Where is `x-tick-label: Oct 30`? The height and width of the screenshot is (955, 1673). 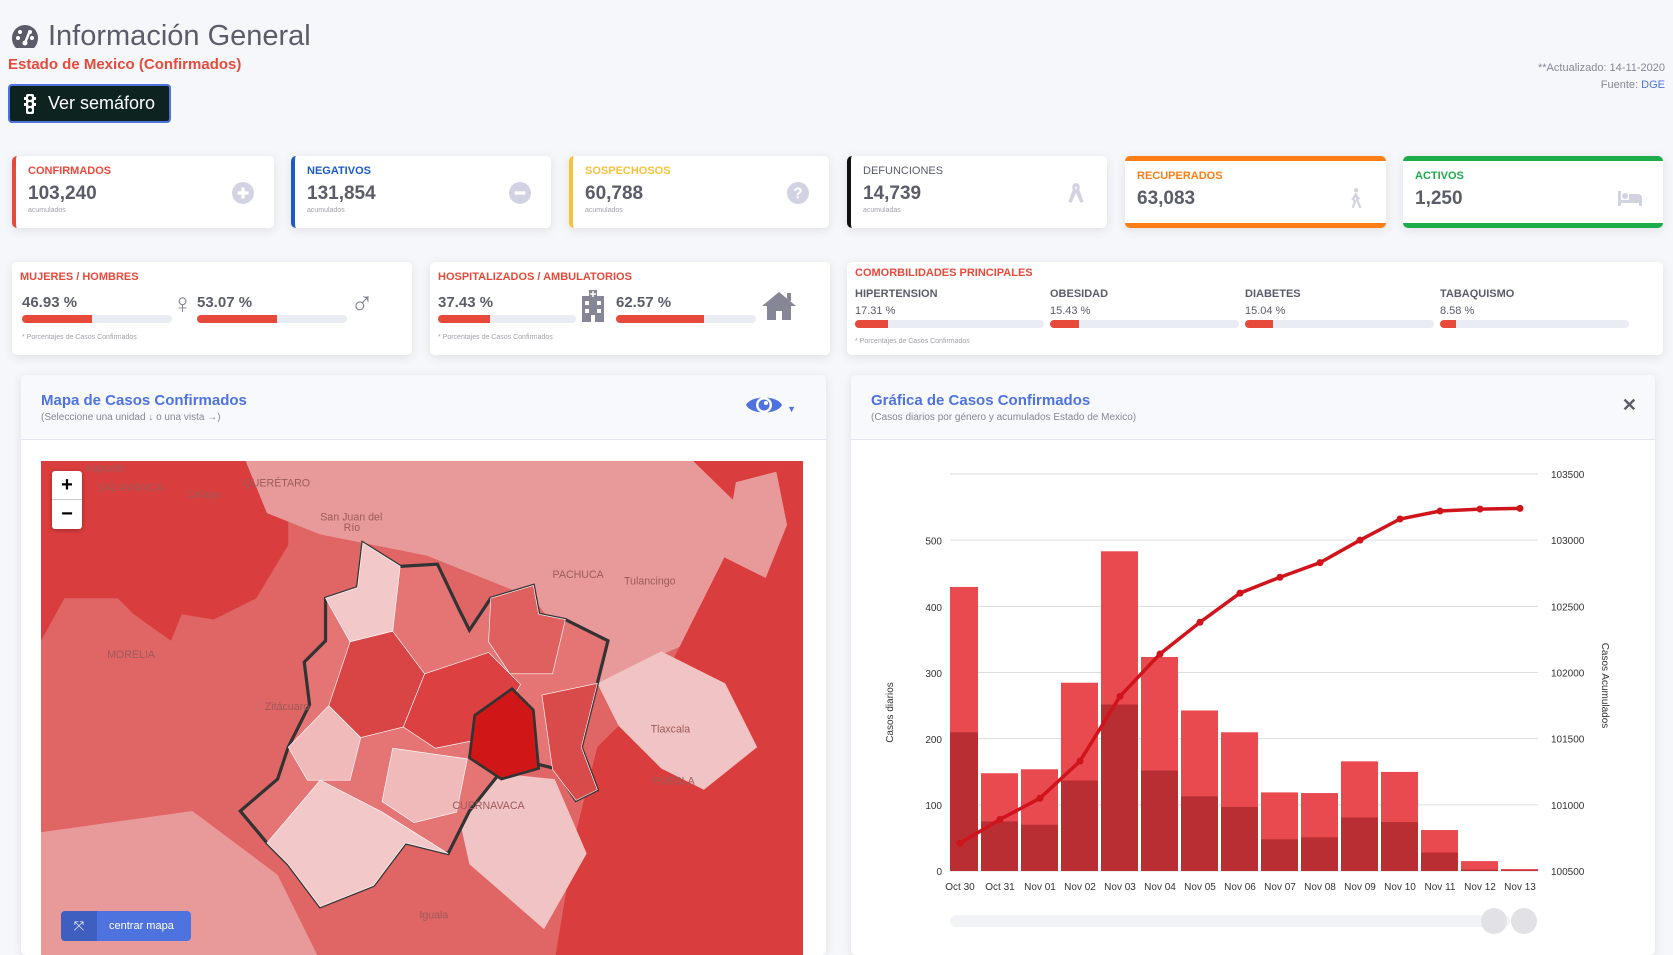 x-tick-label: Oct 30 is located at coordinates (960, 887).